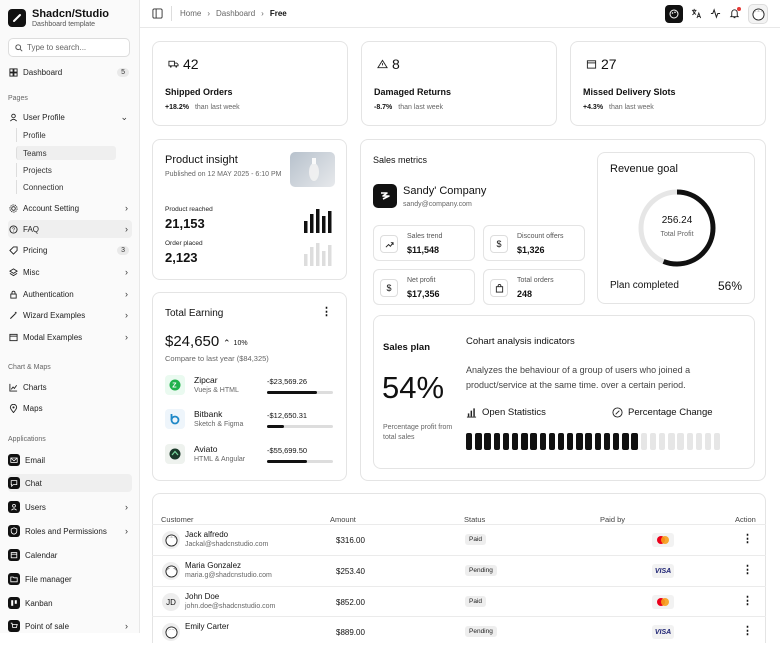 The height and width of the screenshot is (647, 780). Describe the element at coordinates (251, 421) in the screenshot. I see `earning-item-bitbank: Bitbank Sketch & Figma -$12,650.31` at that location.